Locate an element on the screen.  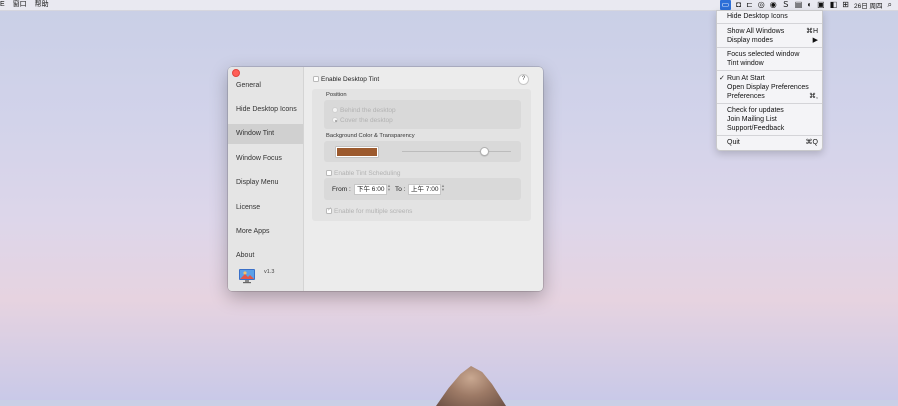
menu-item-show-all-windows: Show All Windows ⌘H is located at coordinates (772, 32).